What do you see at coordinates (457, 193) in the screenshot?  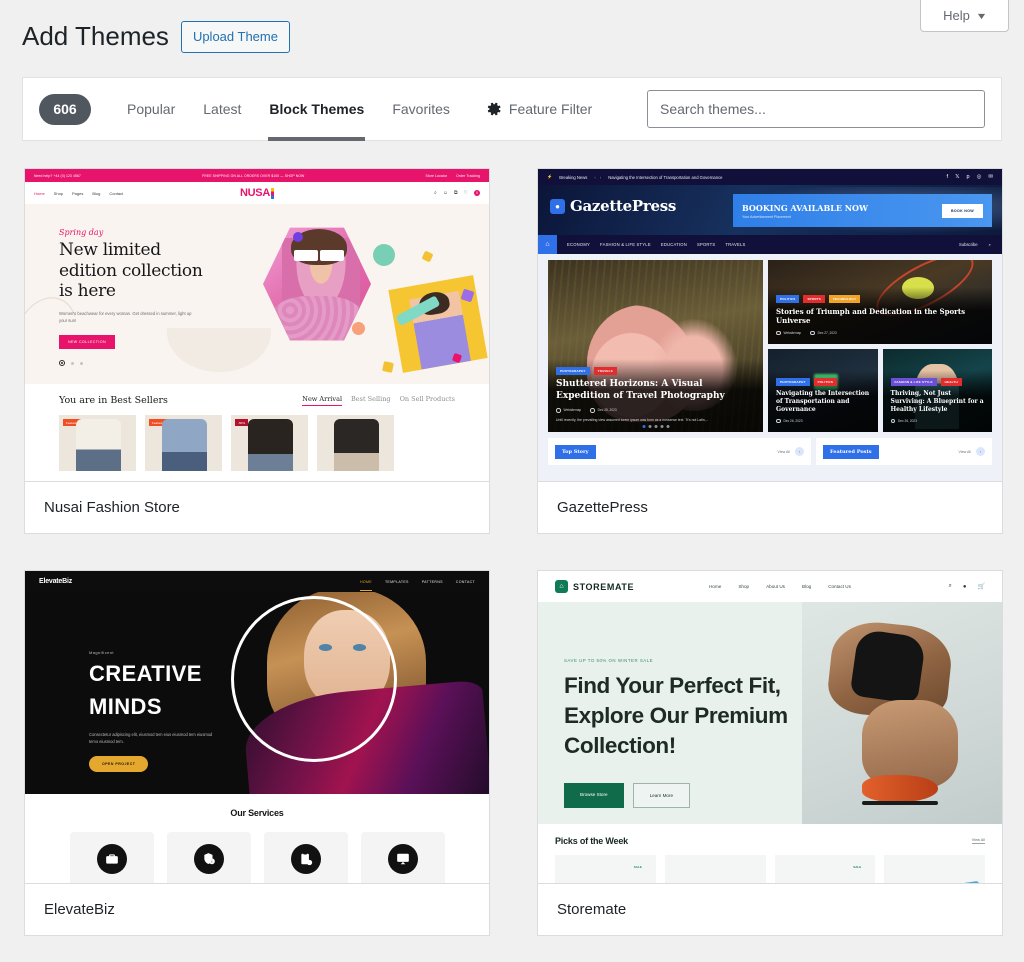 I see `nusai-nav-icons: ⌕ ☺ ⧉ ♡ 0` at bounding box center [457, 193].